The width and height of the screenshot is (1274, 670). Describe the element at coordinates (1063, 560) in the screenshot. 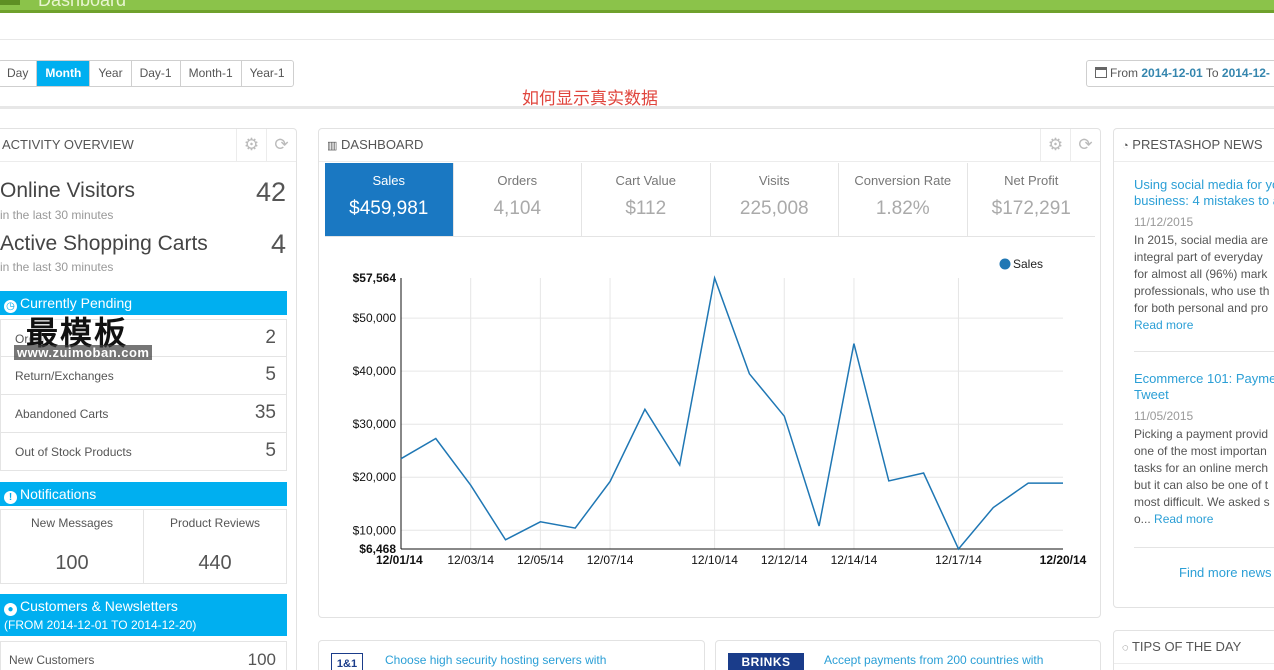

I see `x-tick-label: 12/20/14` at that location.